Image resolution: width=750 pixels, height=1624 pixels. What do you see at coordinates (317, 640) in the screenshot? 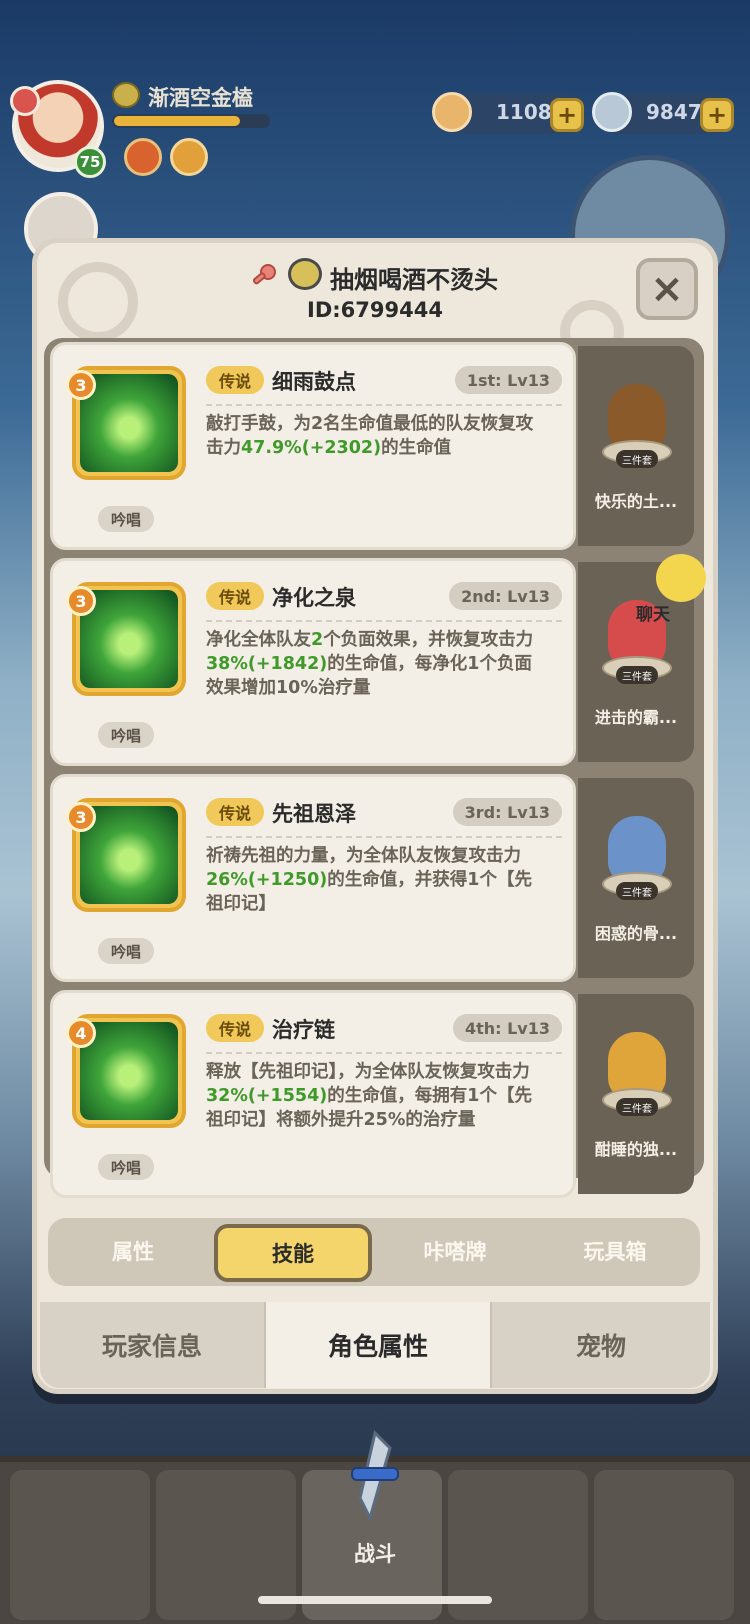
I see `heal-value: 2` at bounding box center [317, 640].